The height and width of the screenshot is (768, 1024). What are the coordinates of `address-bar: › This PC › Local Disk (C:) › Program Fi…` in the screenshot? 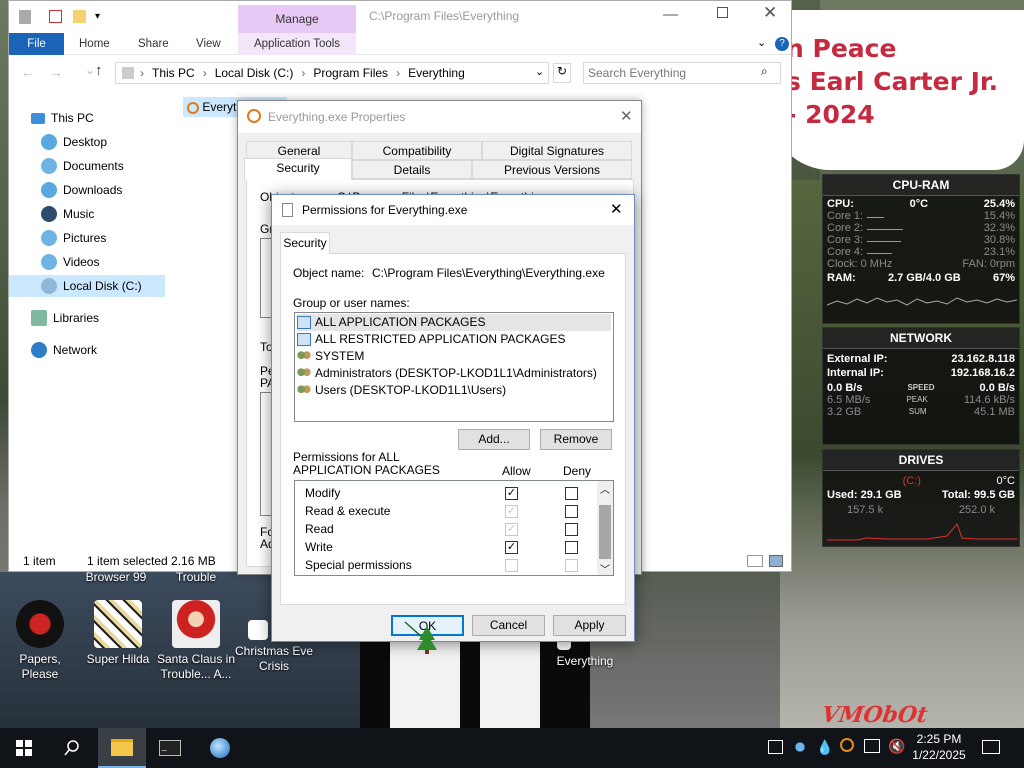 It's located at (332, 73).